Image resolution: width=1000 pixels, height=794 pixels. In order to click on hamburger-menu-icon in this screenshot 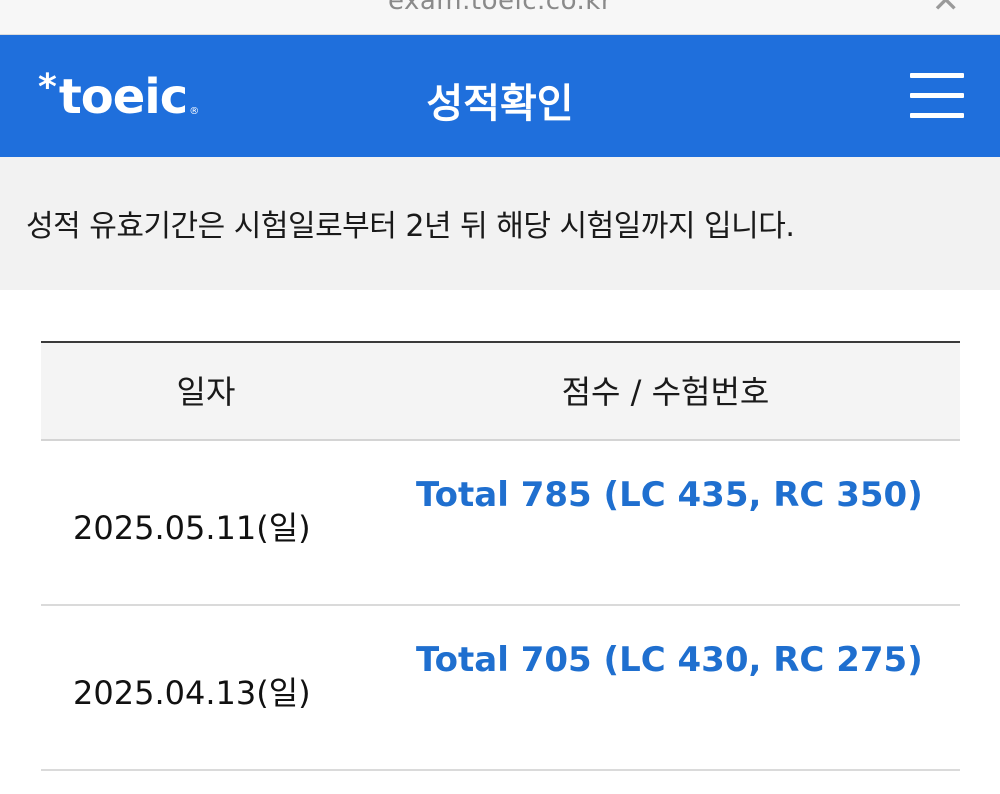, I will do `click(937, 96)`.